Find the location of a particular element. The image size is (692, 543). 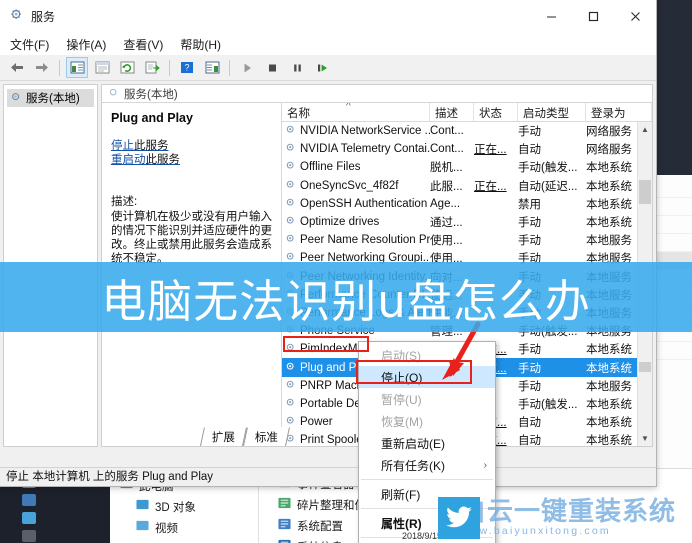

minimize-button is located at coordinates (551, 16).